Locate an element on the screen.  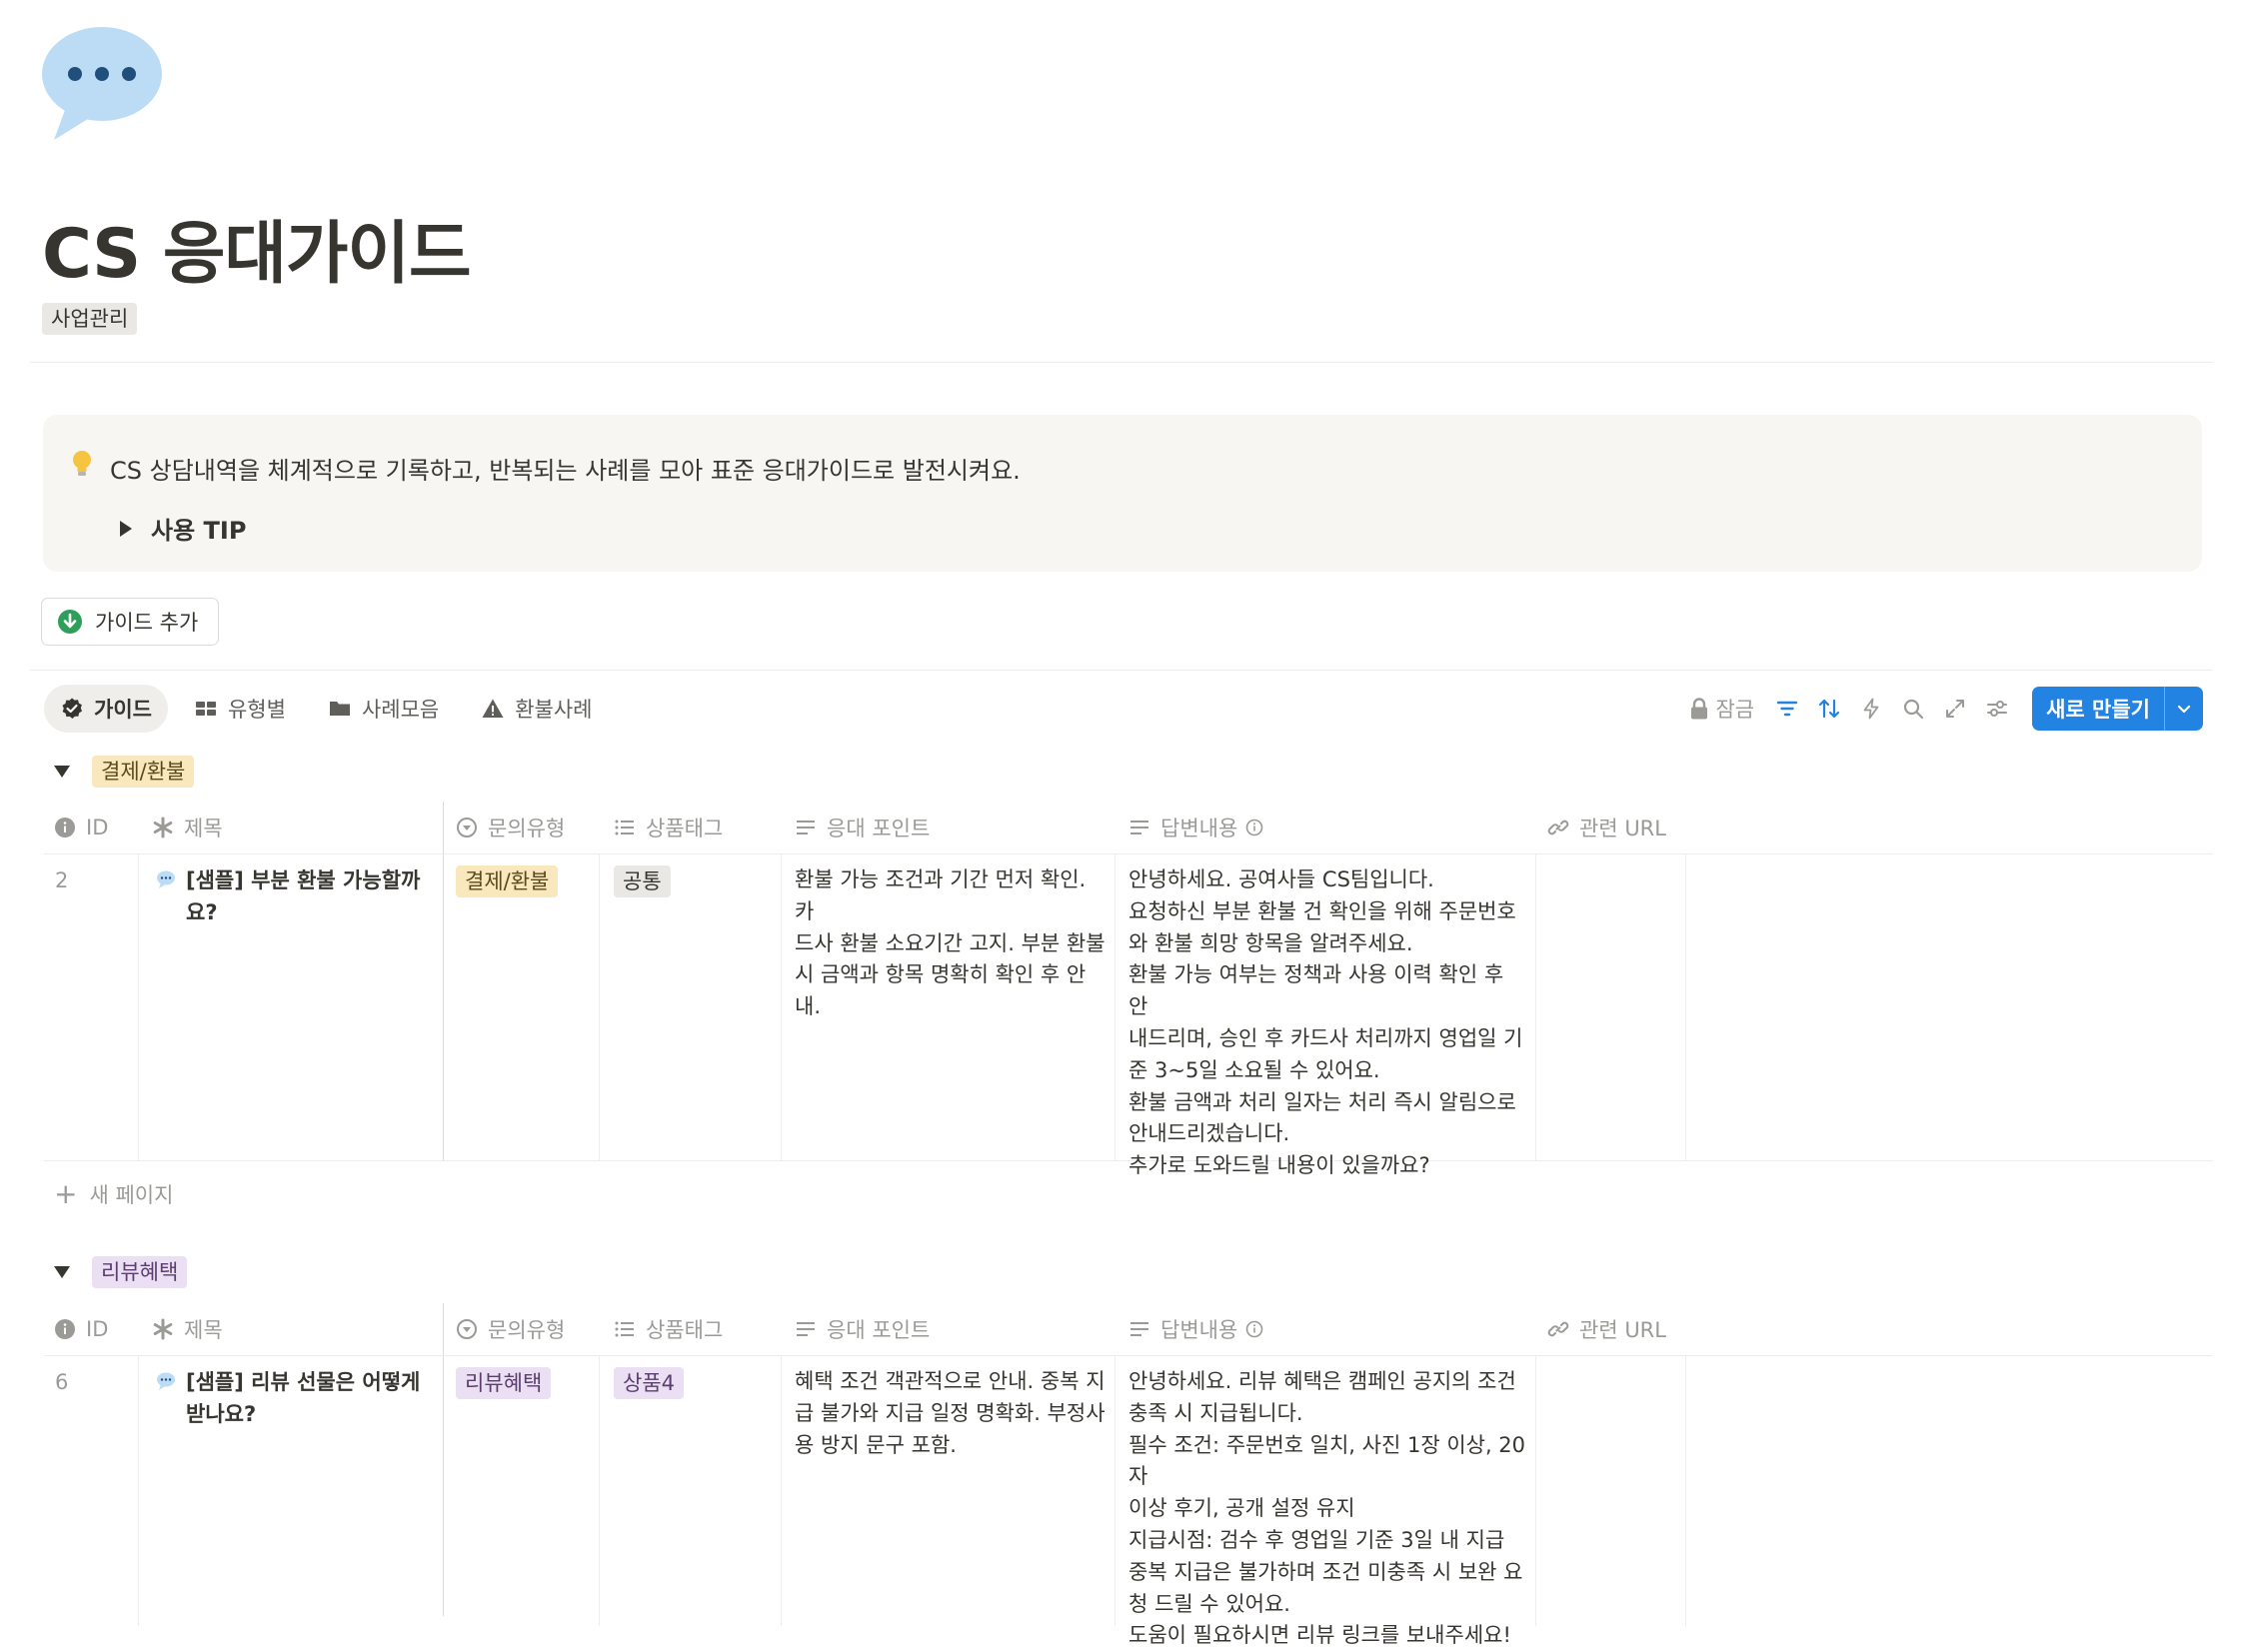
new-button-dropdown is located at coordinates (2184, 709).